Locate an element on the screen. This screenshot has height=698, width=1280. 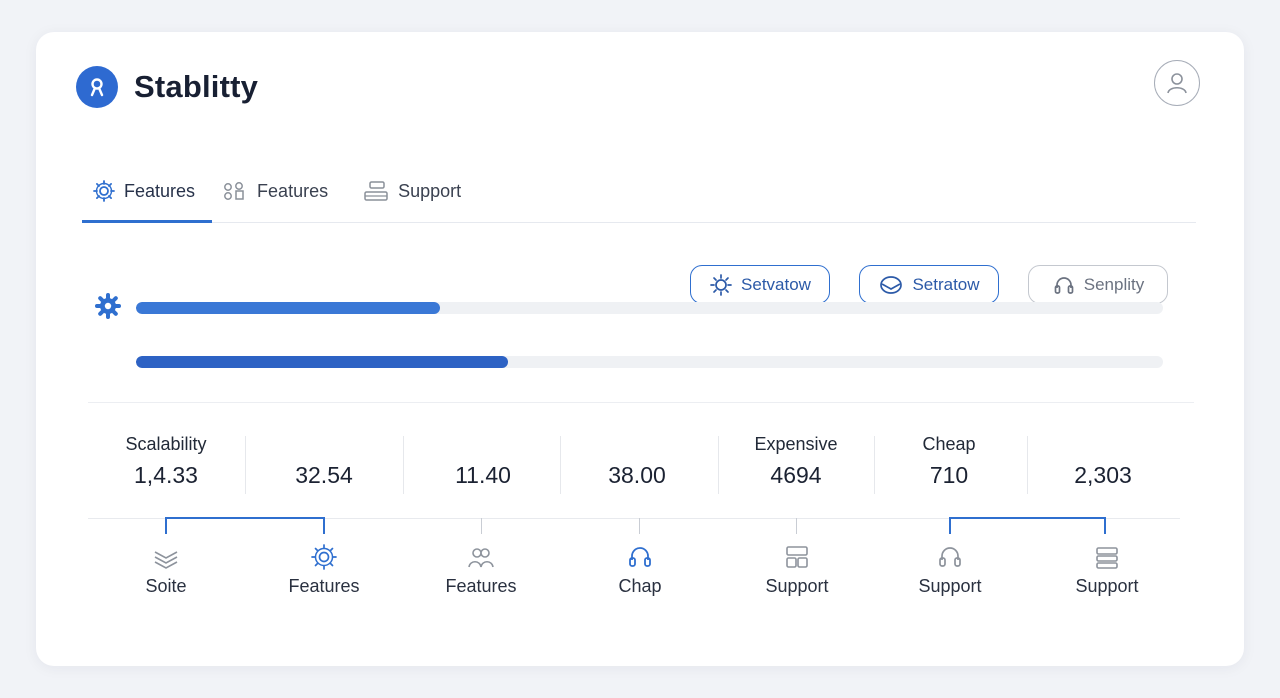
user-avatar-button is located at coordinates (1177, 83).